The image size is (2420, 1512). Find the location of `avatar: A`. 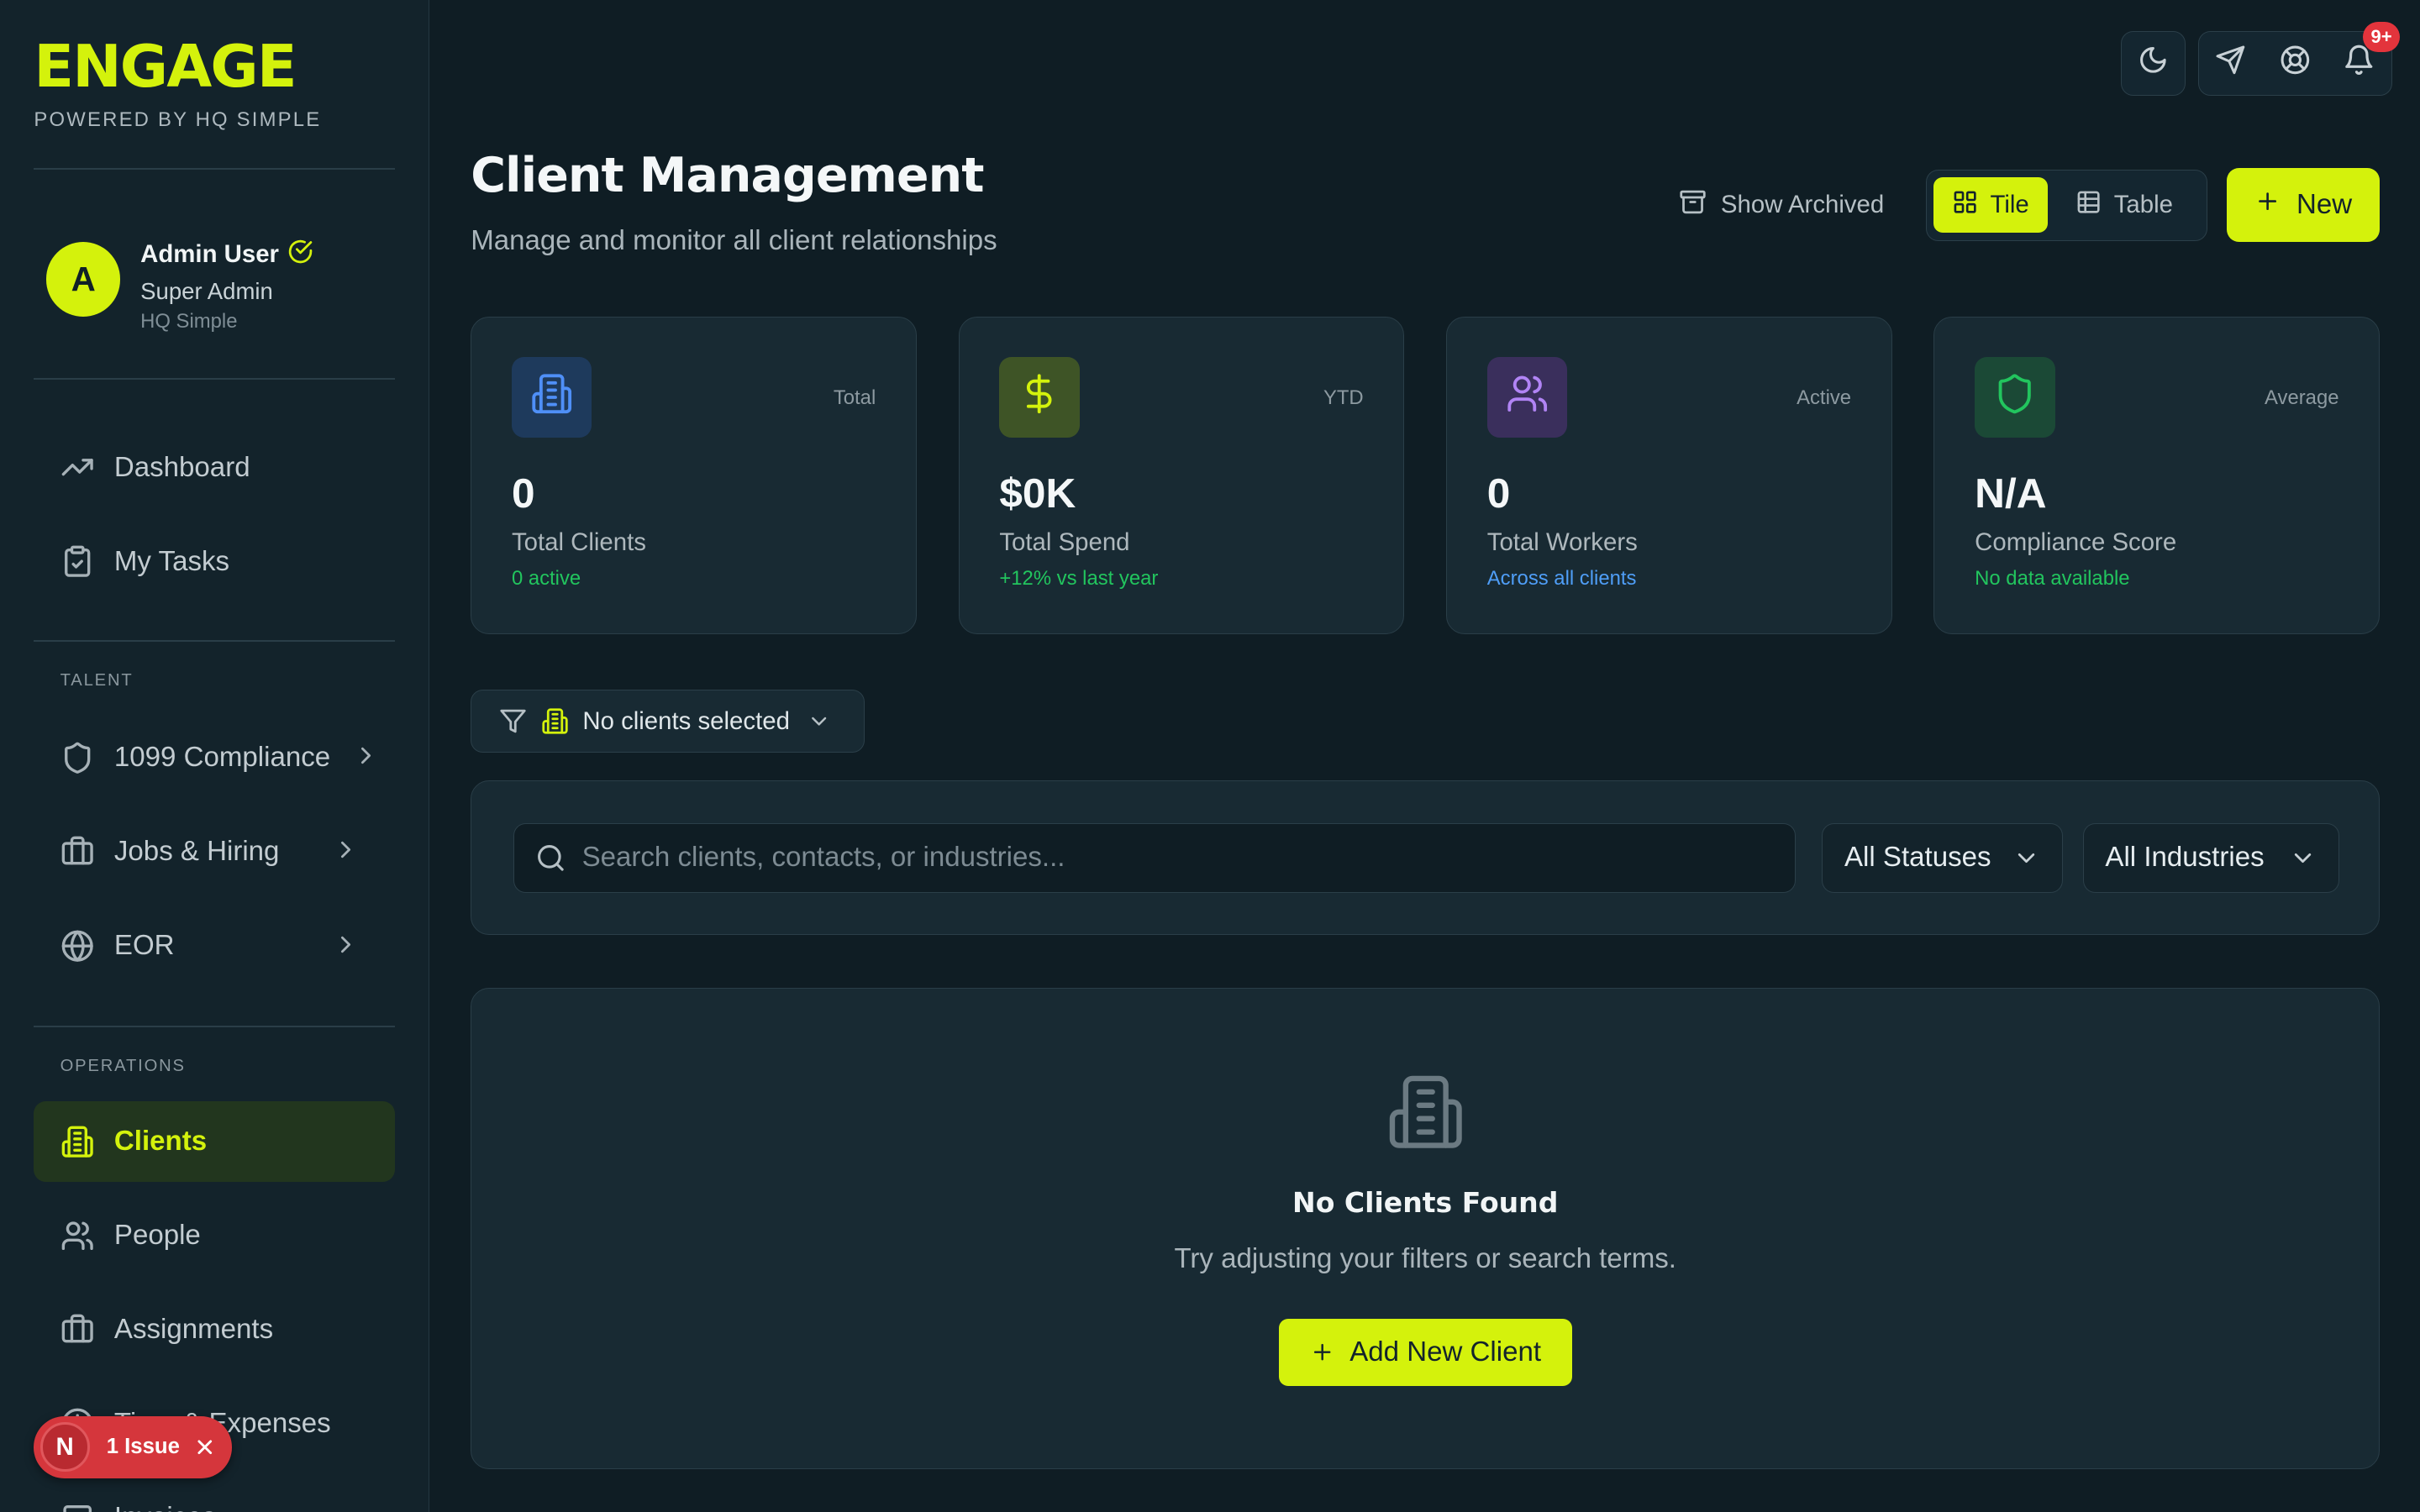

avatar: A is located at coordinates (83, 279).